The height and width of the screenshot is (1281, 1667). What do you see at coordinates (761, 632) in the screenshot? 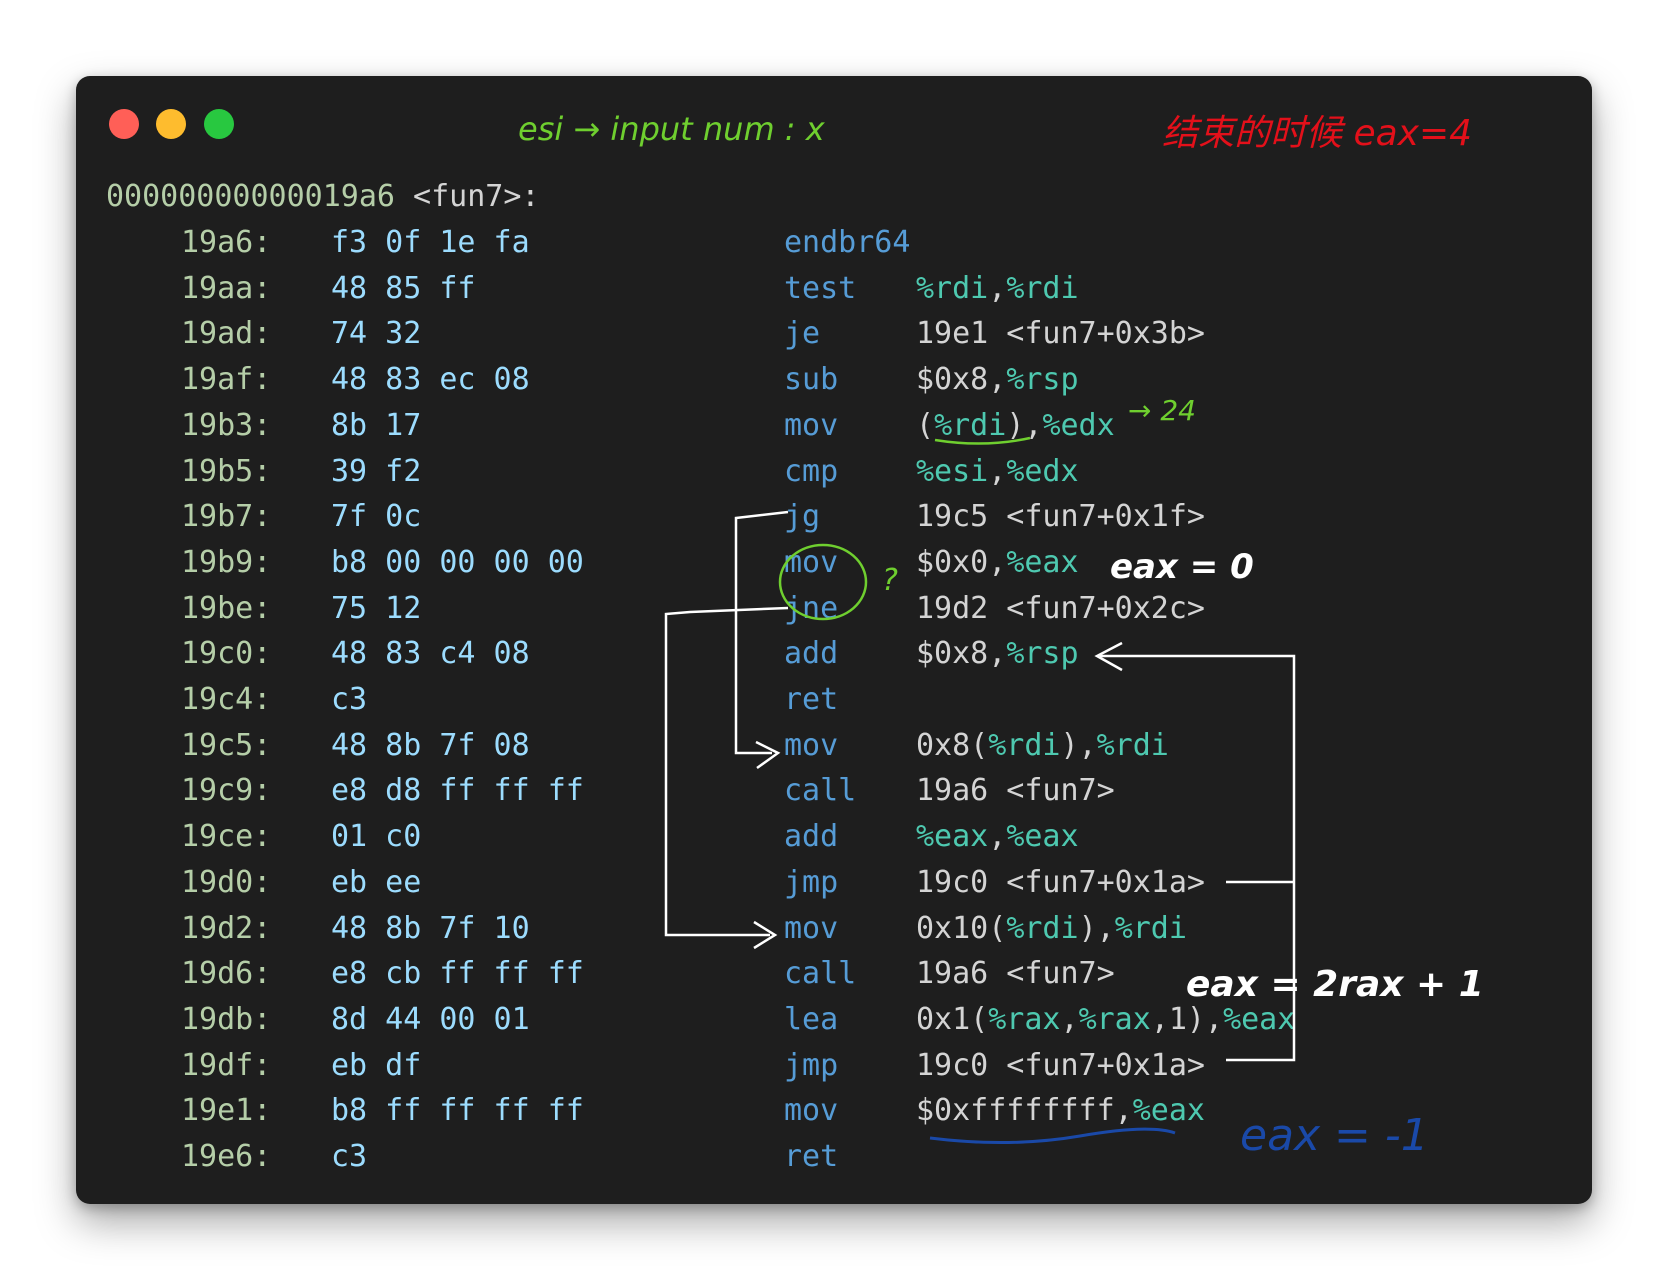
I see `jg-branch-arrow` at bounding box center [761, 632].